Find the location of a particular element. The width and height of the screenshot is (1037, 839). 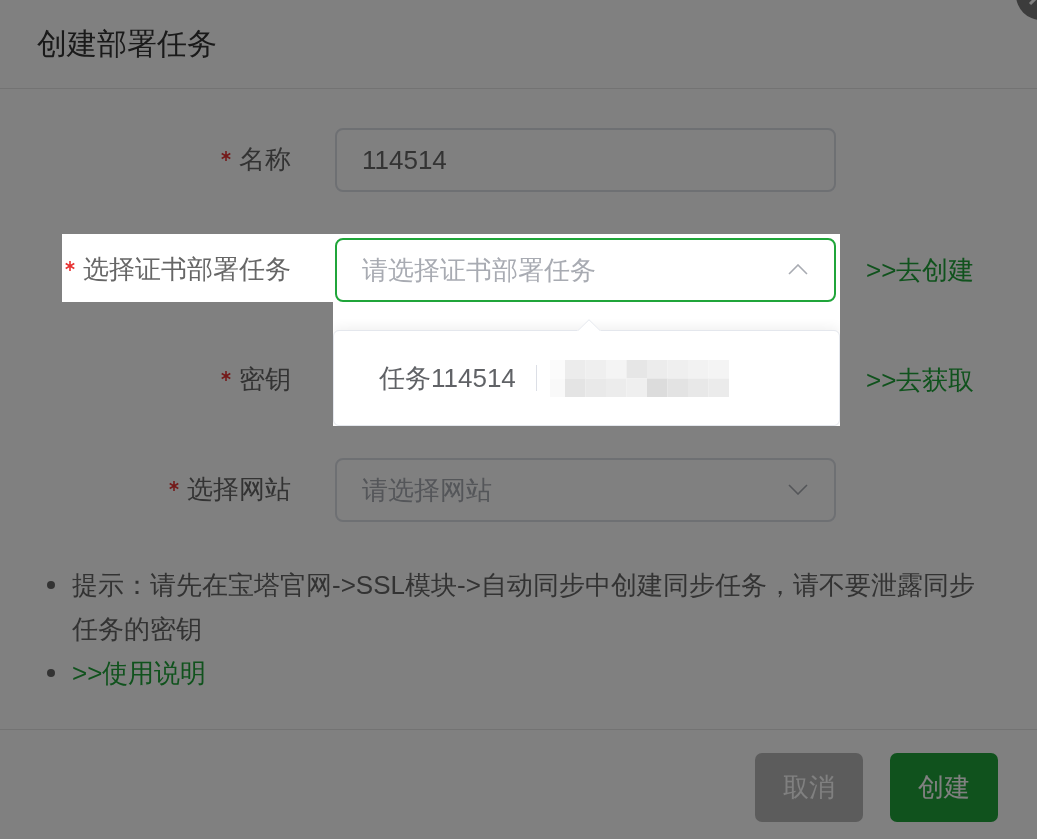

field-label: 选择网站 is located at coordinates (239, 490).